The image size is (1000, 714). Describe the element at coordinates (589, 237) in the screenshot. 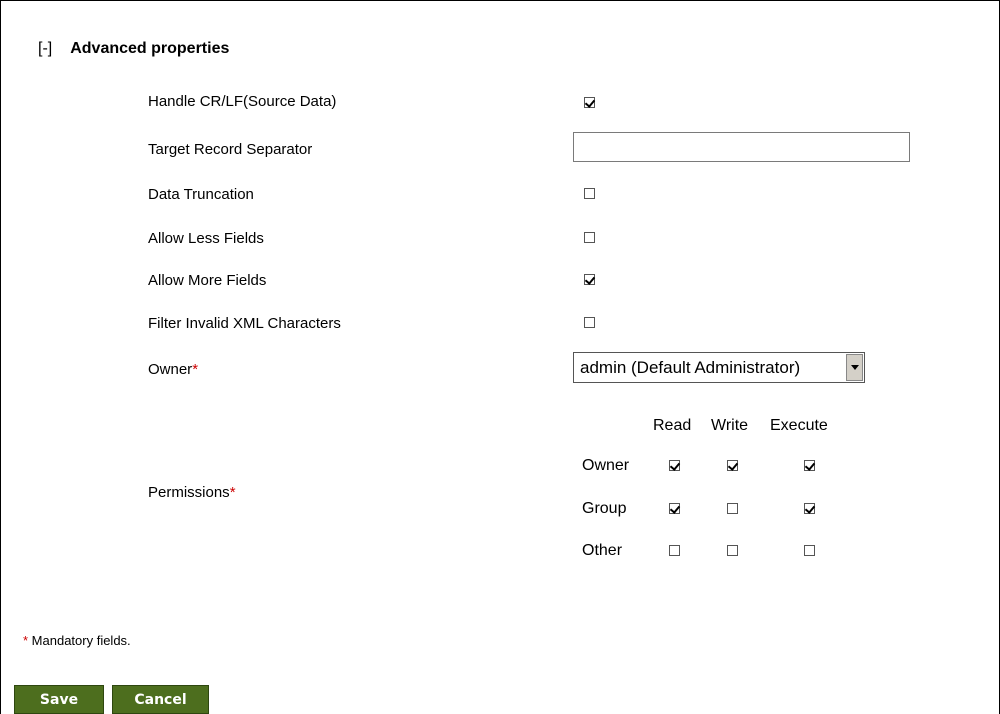

I see `allow-less-fields-checkbox` at that location.